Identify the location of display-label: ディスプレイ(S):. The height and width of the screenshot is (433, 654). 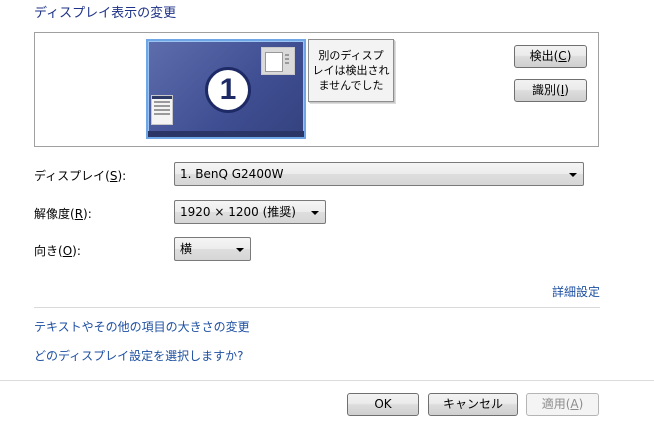
(80, 176).